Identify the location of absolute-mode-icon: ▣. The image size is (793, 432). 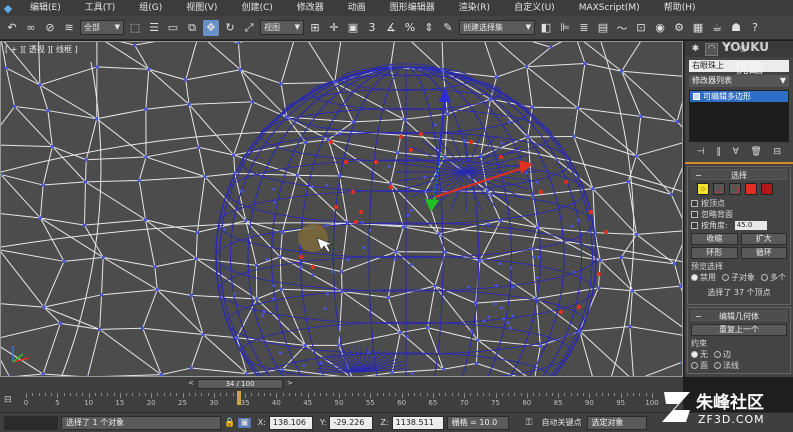
(244, 422).